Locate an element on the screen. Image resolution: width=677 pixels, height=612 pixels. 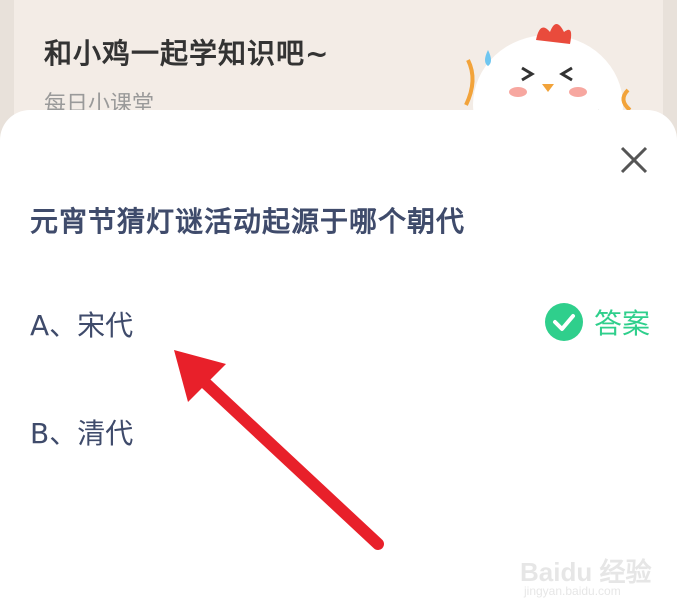
option-a-label: A、宋代 is located at coordinates (82, 325).